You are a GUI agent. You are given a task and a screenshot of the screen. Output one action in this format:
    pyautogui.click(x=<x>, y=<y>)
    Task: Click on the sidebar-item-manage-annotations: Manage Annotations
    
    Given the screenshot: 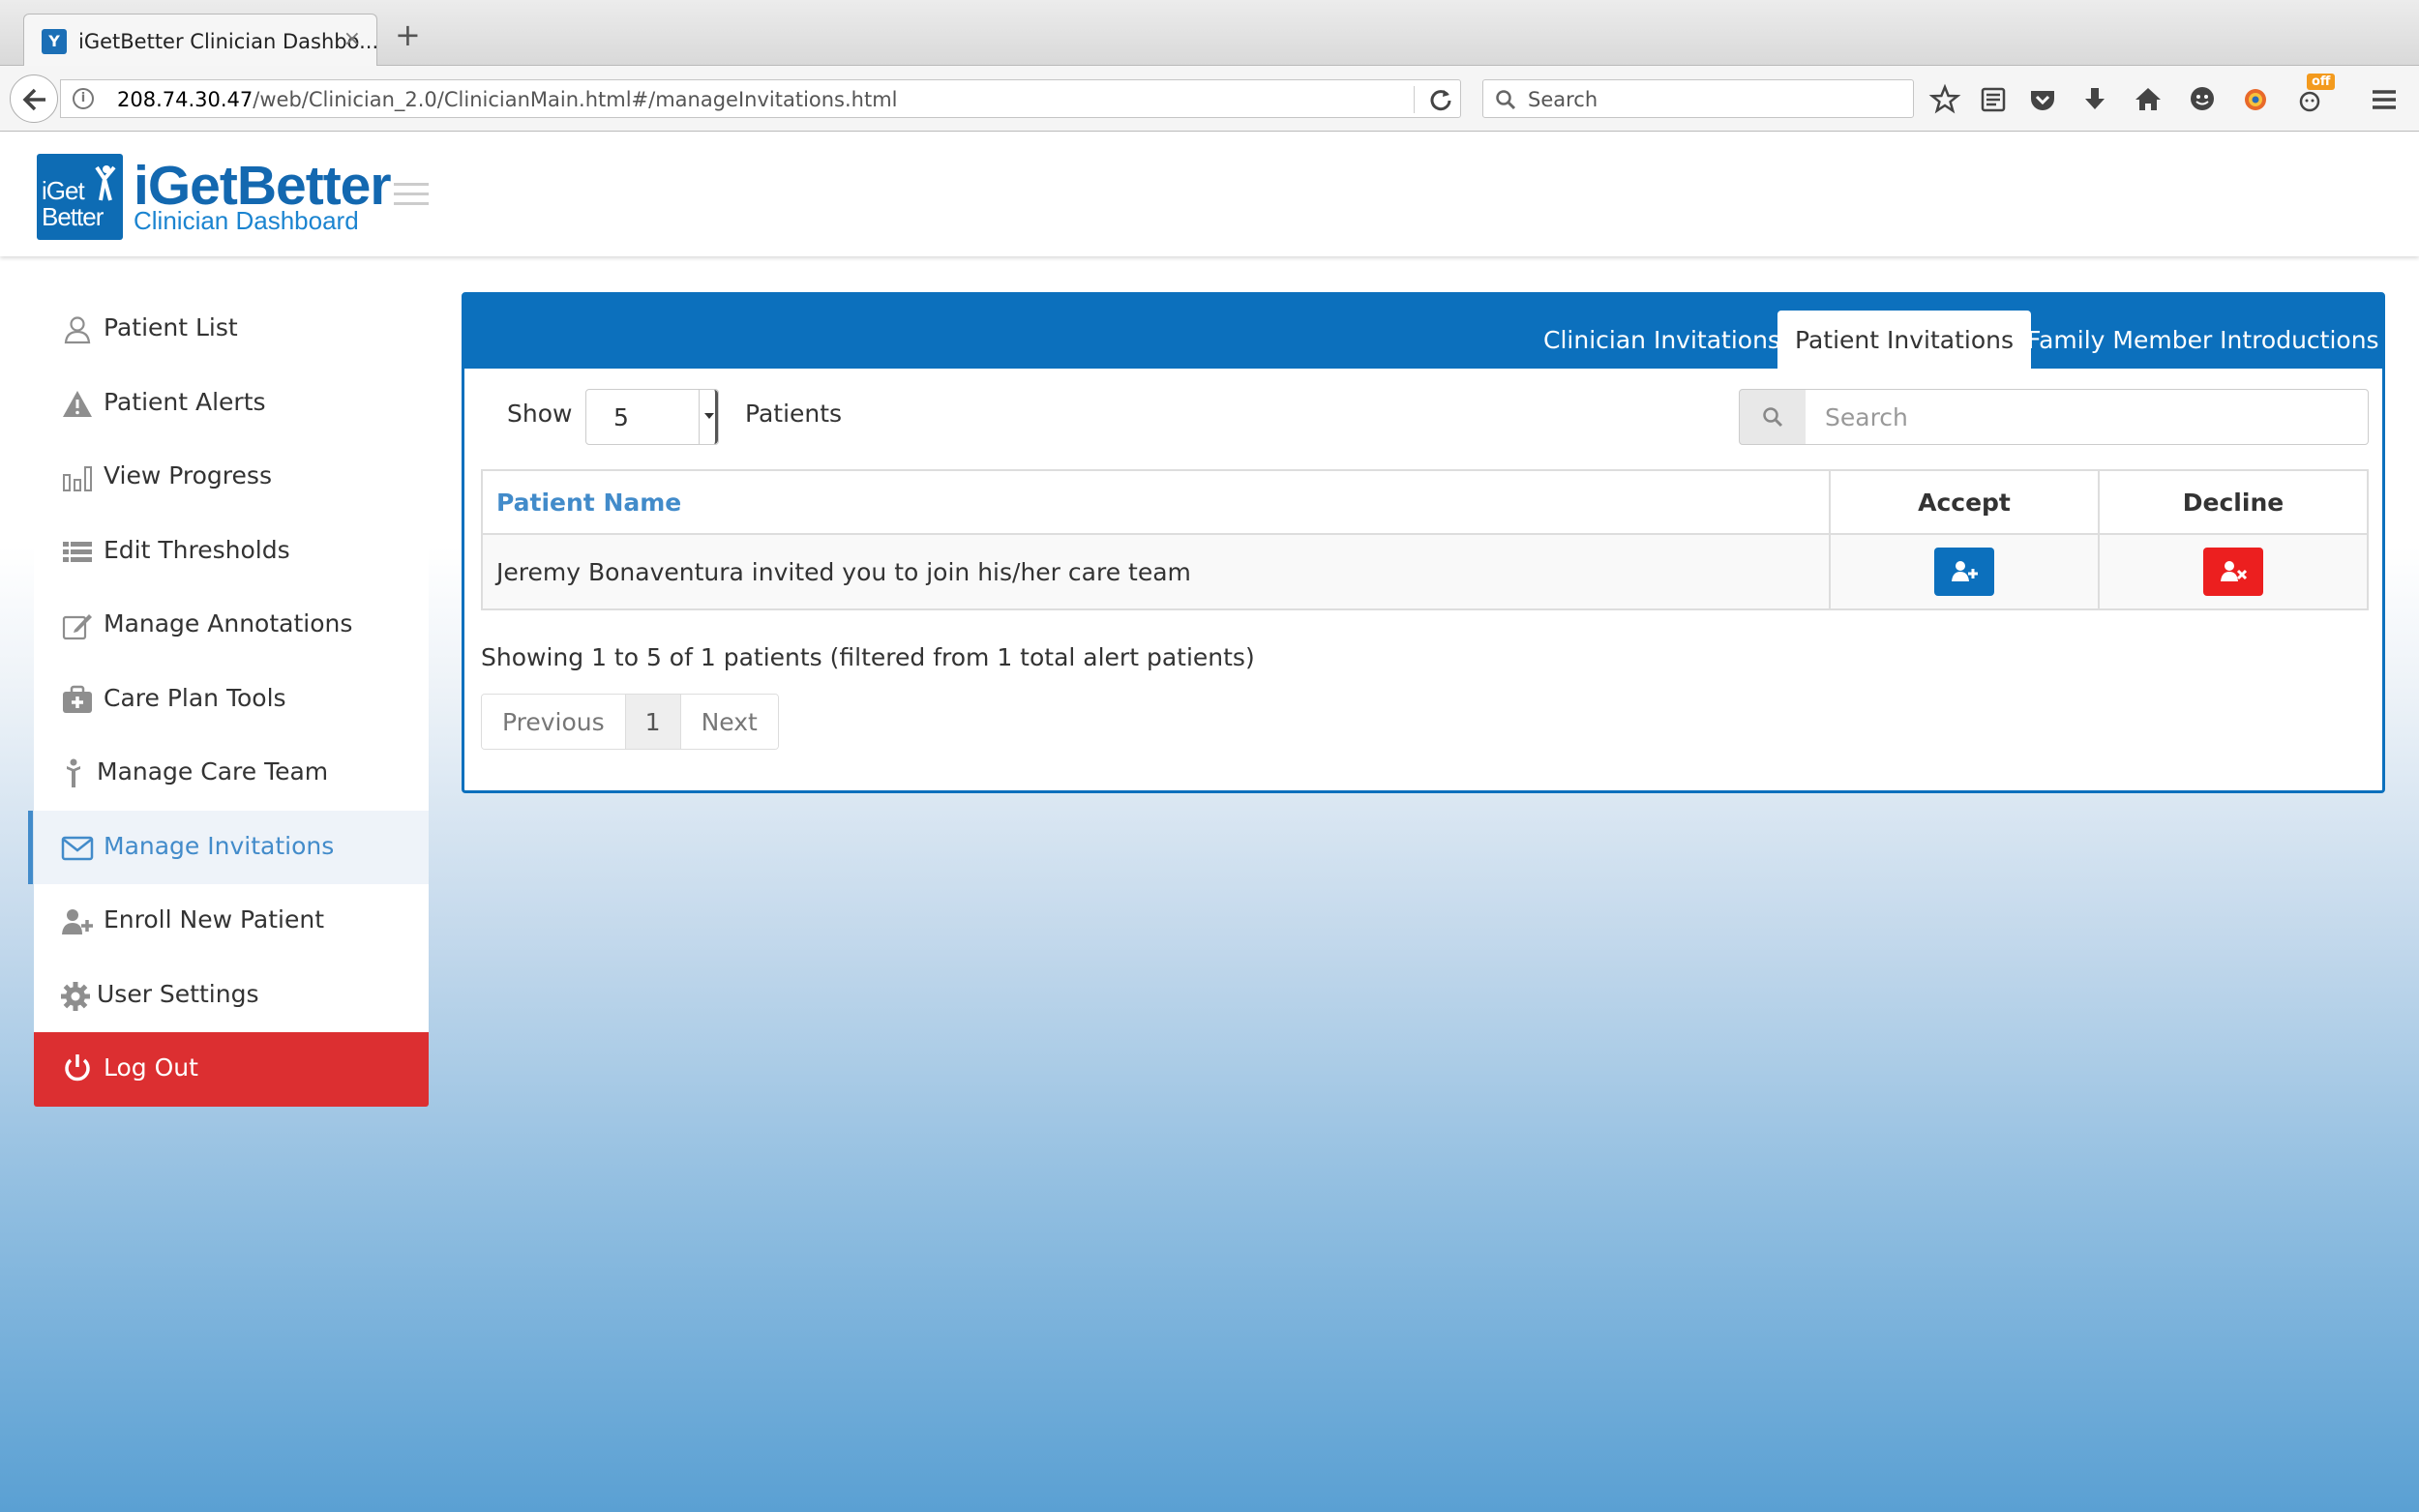 What is the action you would take?
    pyautogui.click(x=231, y=625)
    